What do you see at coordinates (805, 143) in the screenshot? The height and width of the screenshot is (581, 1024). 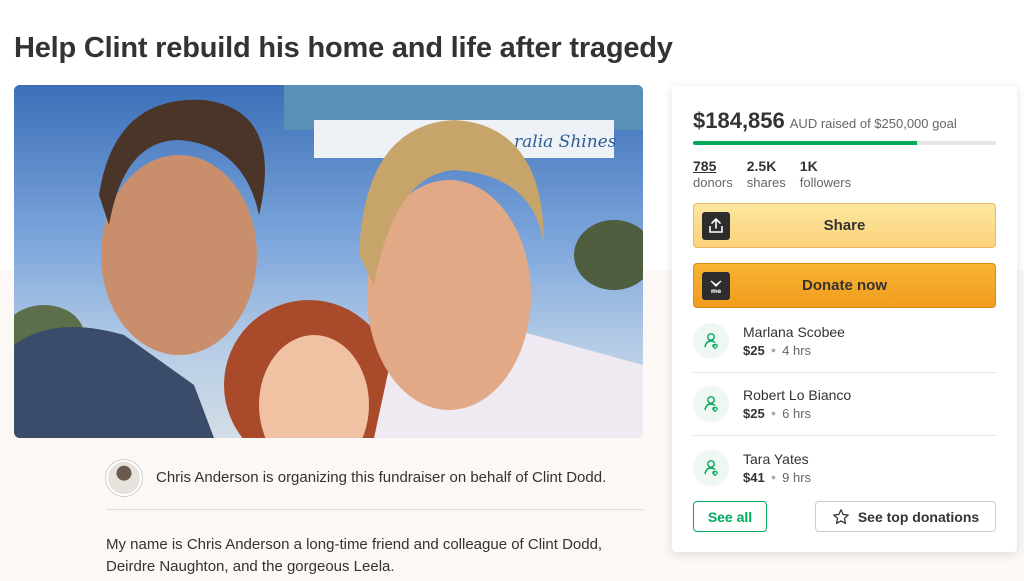 I see `progress-fill` at bounding box center [805, 143].